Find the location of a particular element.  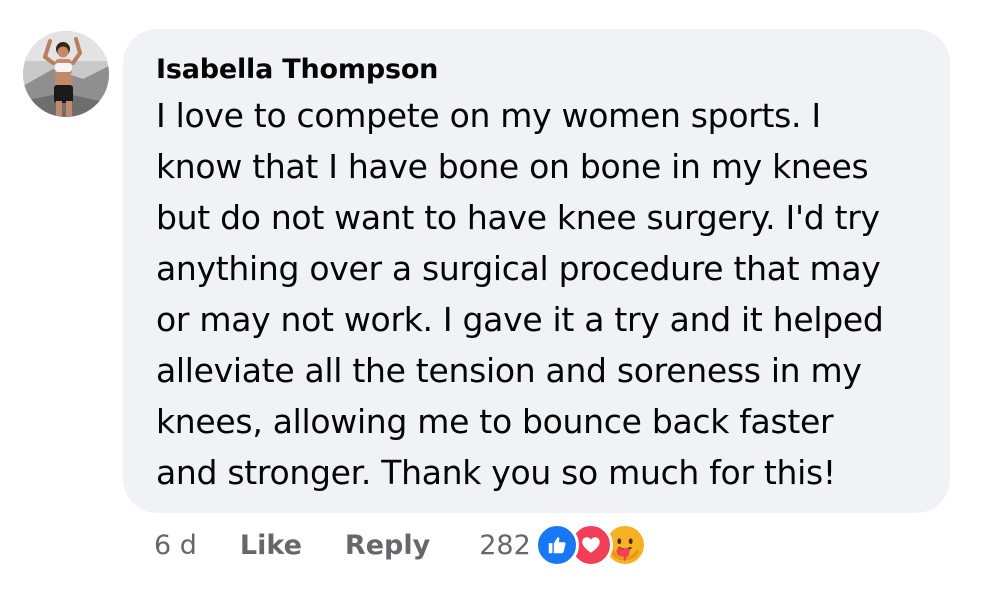

comment-actions: 6 d Like Reply 282 is located at coordinates (400, 545).